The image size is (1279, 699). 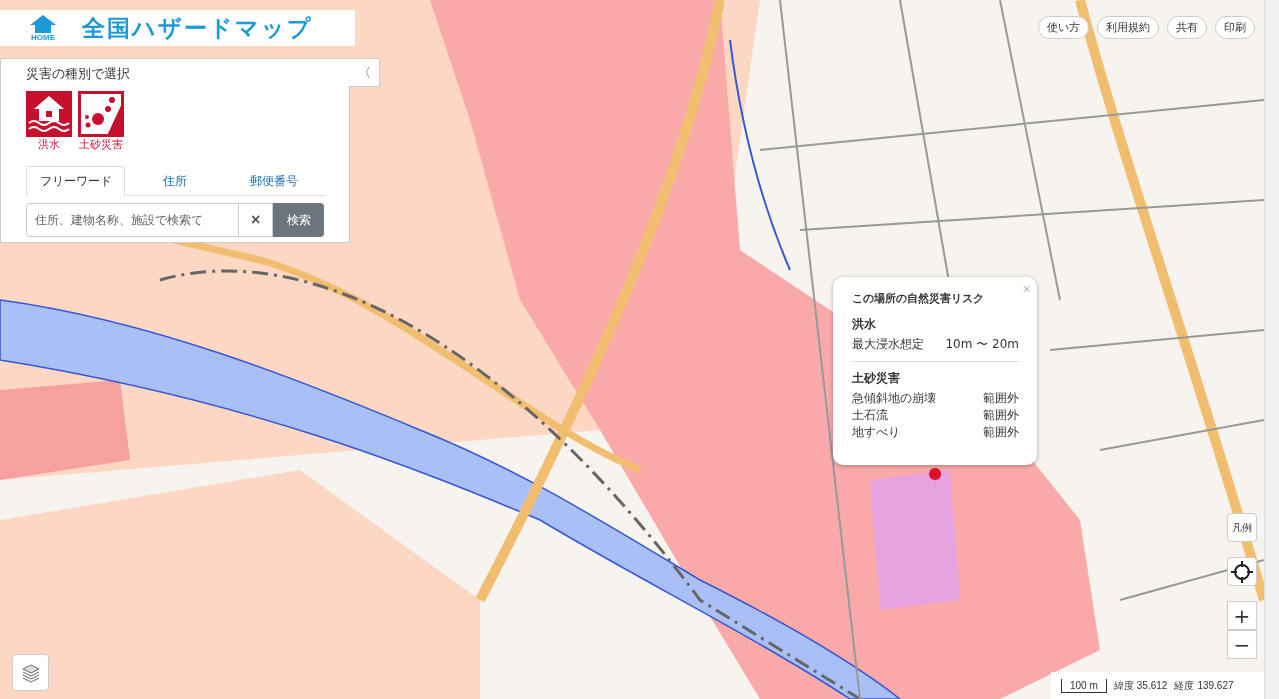 What do you see at coordinates (870, 415) in the screenshot?
I see `risk-label: 土石流` at bounding box center [870, 415].